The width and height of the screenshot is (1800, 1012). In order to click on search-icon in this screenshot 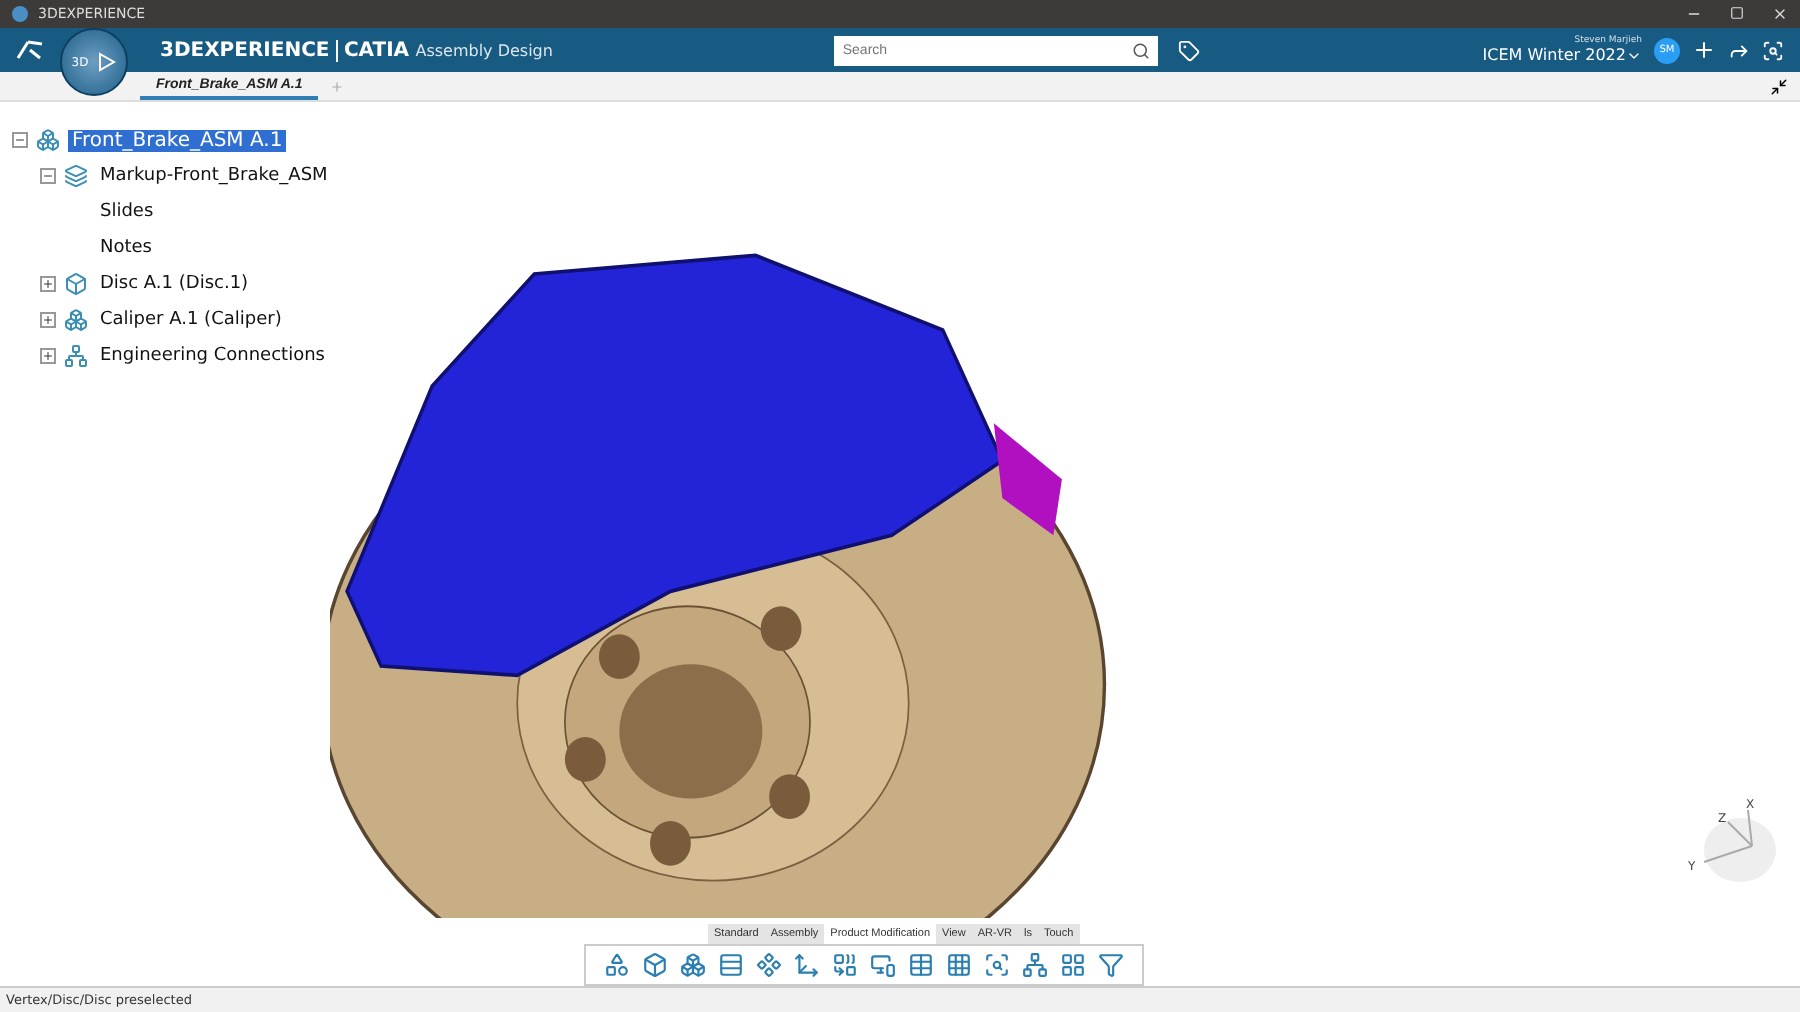, I will do `click(1141, 50)`.